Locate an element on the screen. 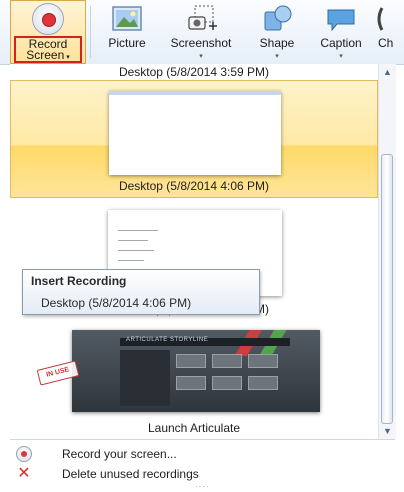  scroll-up-arrow-icon: ▲ is located at coordinates (387, 72).